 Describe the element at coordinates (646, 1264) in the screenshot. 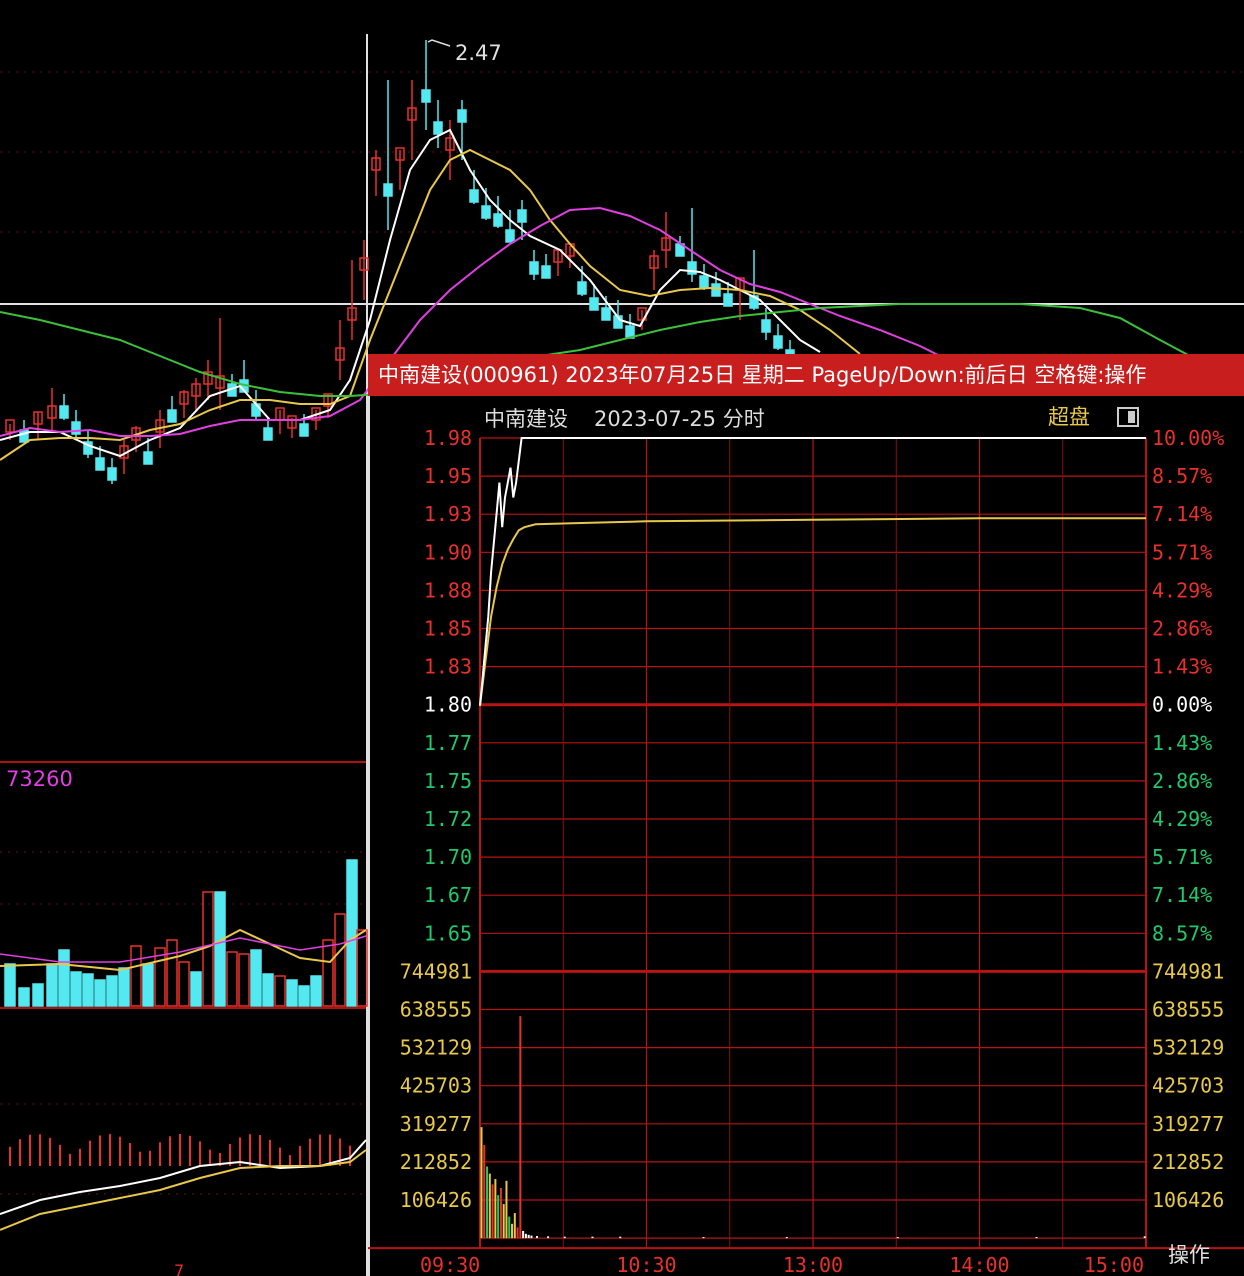

I see `time-tick-label: 10:30` at that location.